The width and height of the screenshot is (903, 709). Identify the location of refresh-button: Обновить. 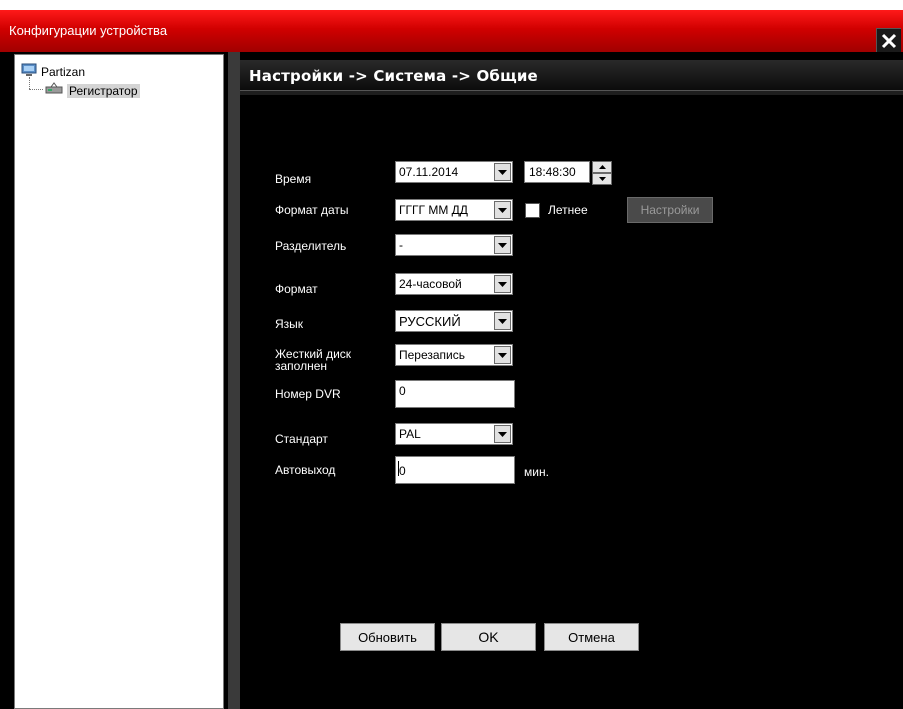
(387, 637).